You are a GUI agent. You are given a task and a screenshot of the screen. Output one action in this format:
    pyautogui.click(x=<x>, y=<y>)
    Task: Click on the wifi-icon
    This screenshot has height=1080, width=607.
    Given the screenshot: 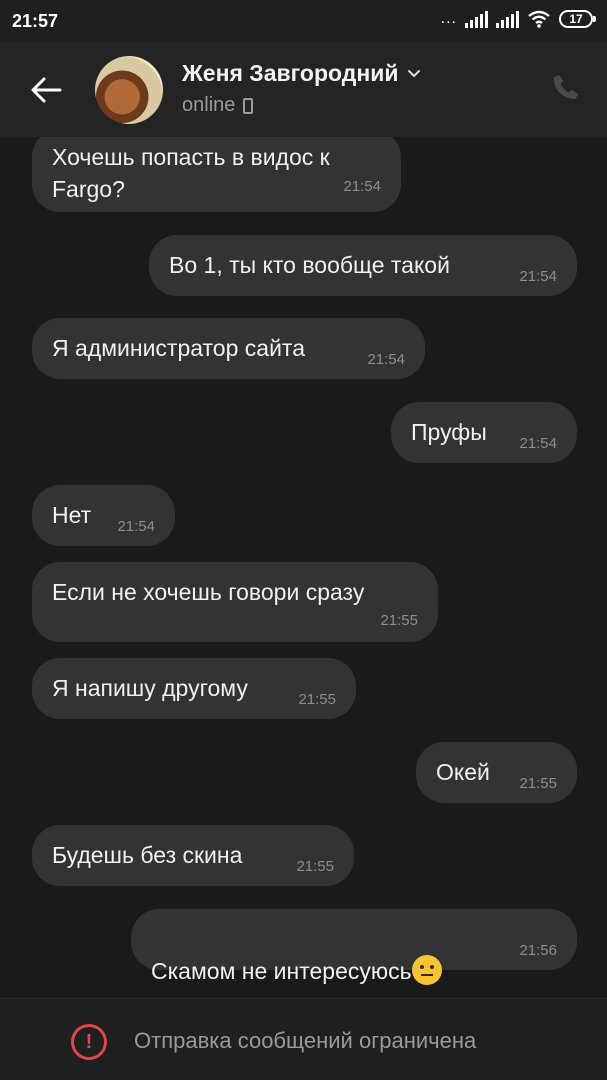 What is the action you would take?
    pyautogui.click(x=539, y=19)
    